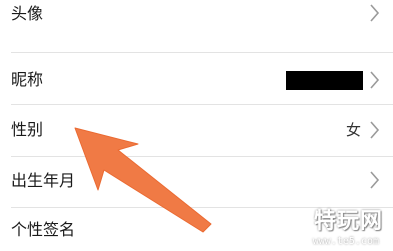 Image resolution: width=393 pixels, height=251 pixels. Describe the element at coordinates (345, 241) in the screenshot. I see `watermark-url: www.te5.com` at that location.